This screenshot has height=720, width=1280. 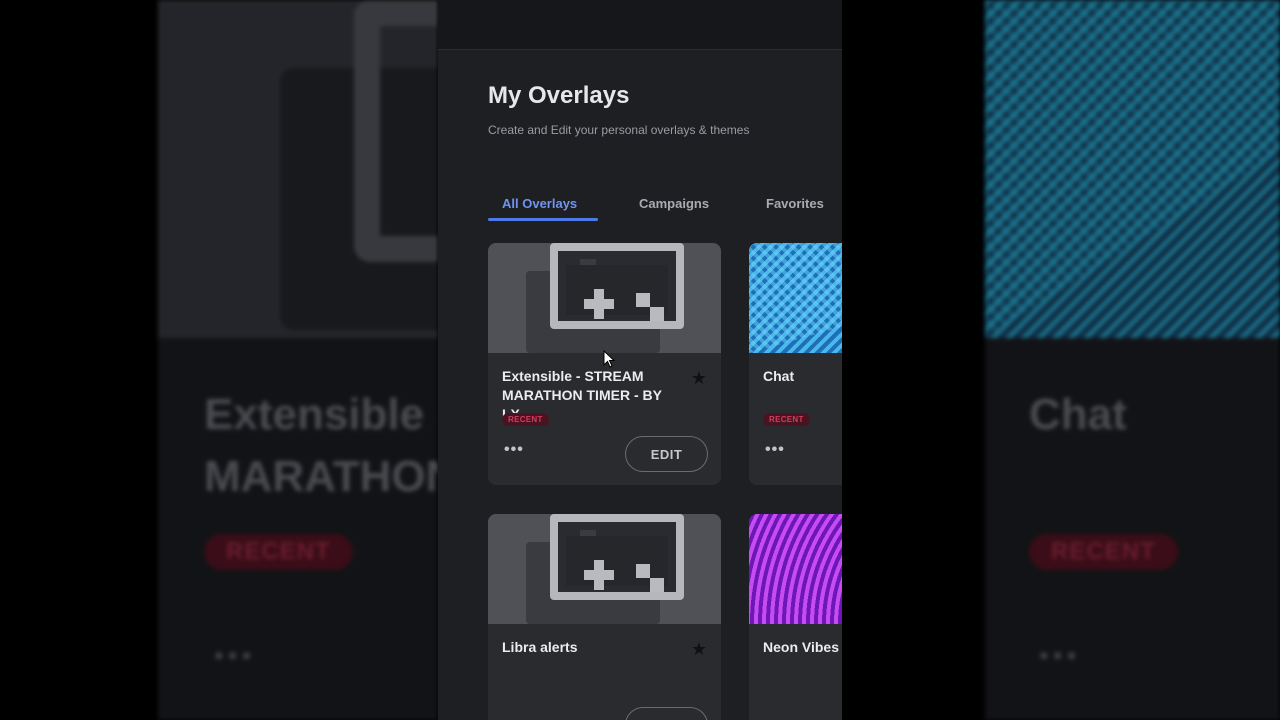 What do you see at coordinates (795, 364) in the screenshot?
I see `overlay-card: Chat RECENT •••` at bounding box center [795, 364].